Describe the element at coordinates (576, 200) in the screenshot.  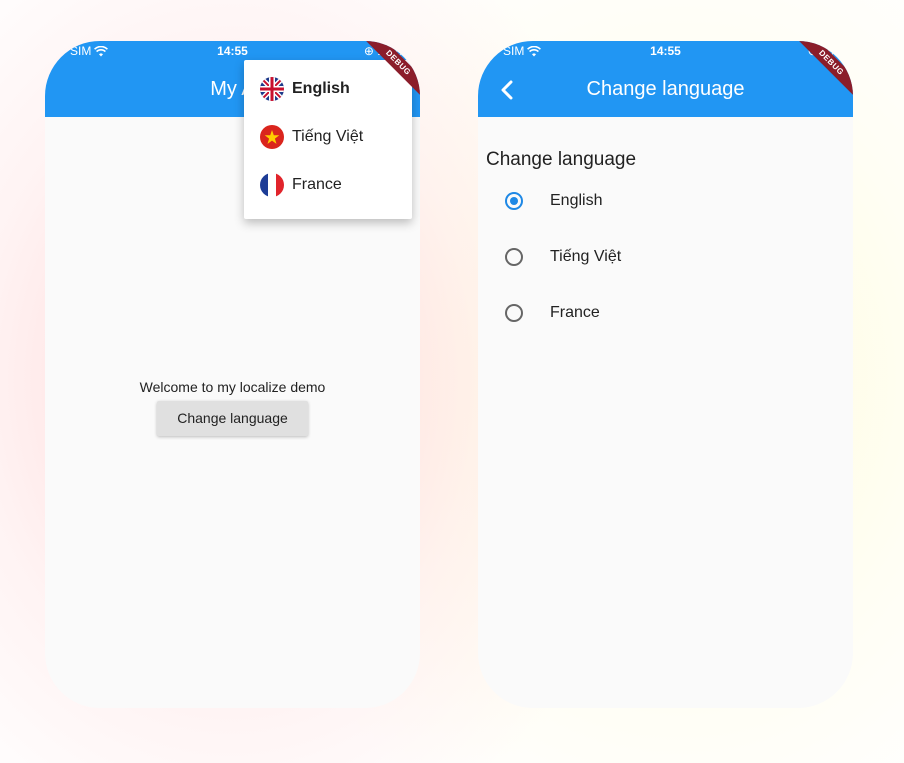
I see `option-label: English` at that location.